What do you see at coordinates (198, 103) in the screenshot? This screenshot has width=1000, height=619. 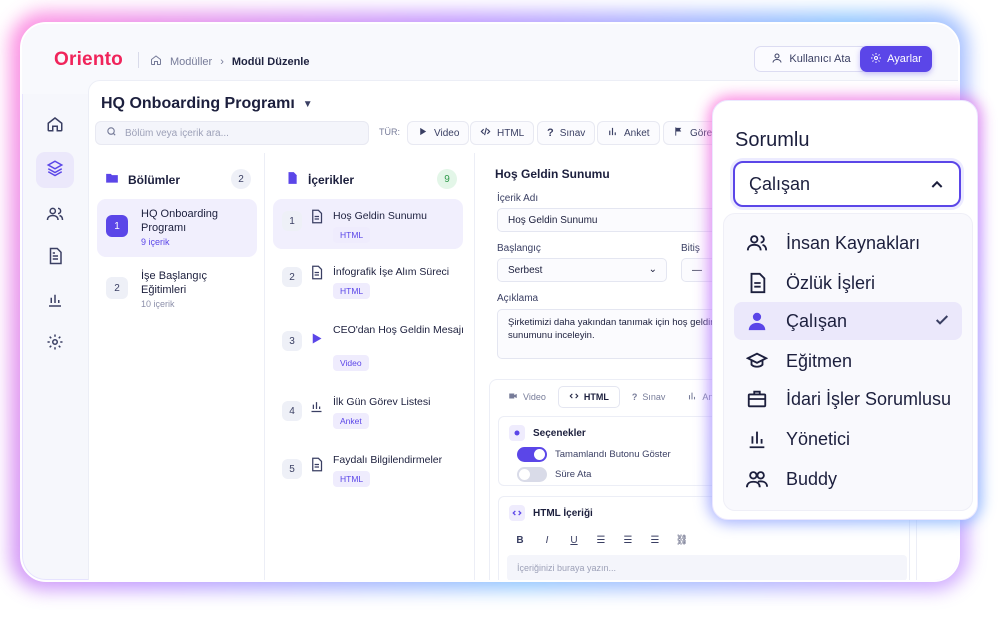 I see `program-title-text: HQ Onboarding Programı` at bounding box center [198, 103].